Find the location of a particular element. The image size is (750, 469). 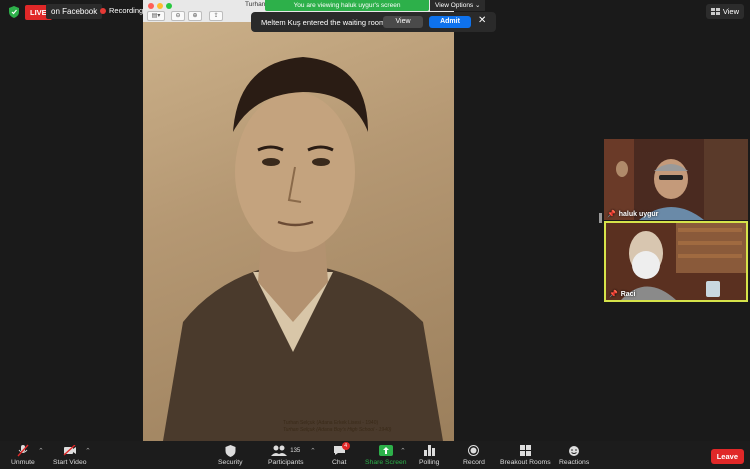

share-icon: ⇪ is located at coordinates (216, 16).